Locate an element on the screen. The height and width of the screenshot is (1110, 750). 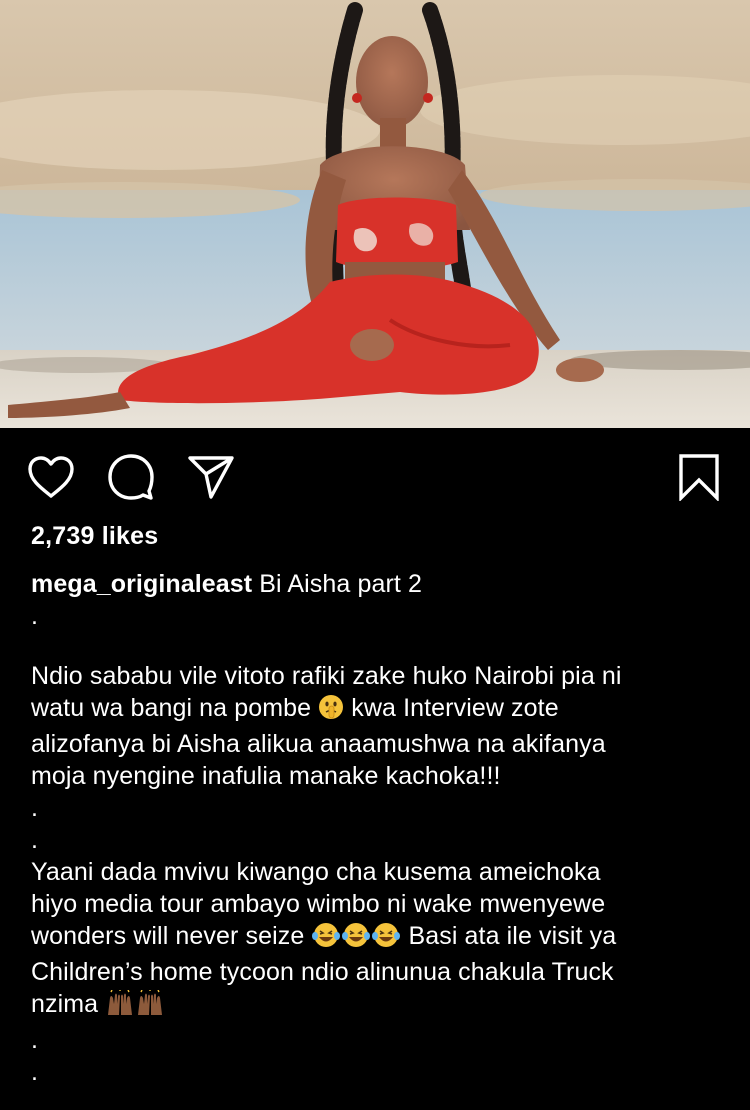
shushing-face-emoji is located at coordinates (331, 711).